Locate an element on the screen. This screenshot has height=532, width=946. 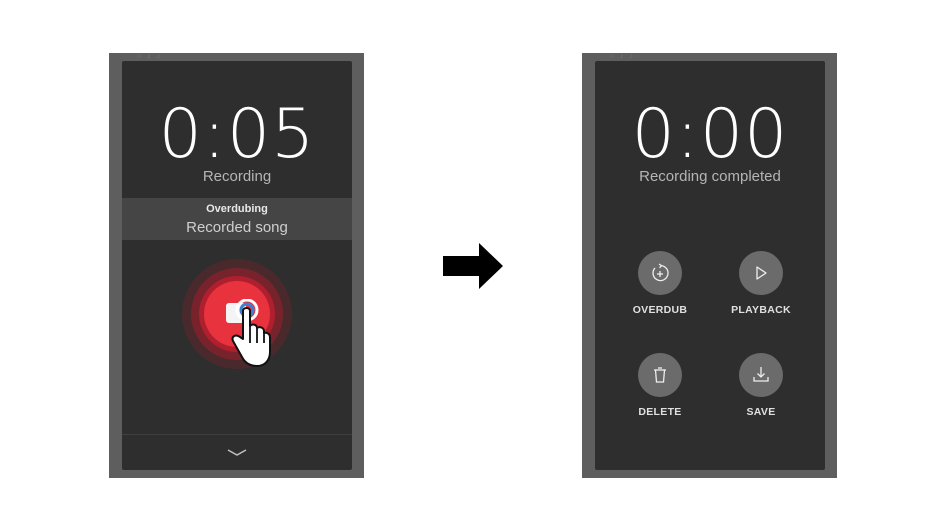
playback-action: PLAYBACK is located at coordinates (761, 283).